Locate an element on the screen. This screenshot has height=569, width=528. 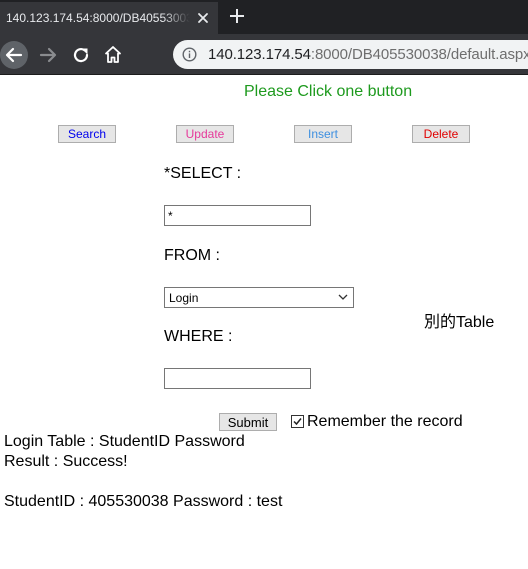
back-arrow-icon is located at coordinates (14, 55).